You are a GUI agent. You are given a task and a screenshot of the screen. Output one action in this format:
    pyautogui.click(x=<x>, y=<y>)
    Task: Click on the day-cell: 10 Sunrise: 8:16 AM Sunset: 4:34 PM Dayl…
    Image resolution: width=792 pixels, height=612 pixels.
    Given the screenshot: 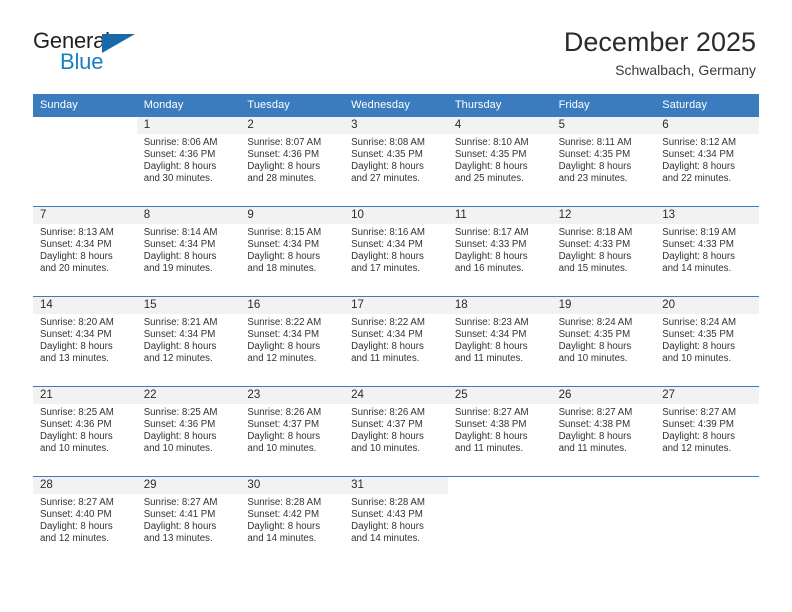 What is the action you would take?
    pyautogui.click(x=396, y=251)
    